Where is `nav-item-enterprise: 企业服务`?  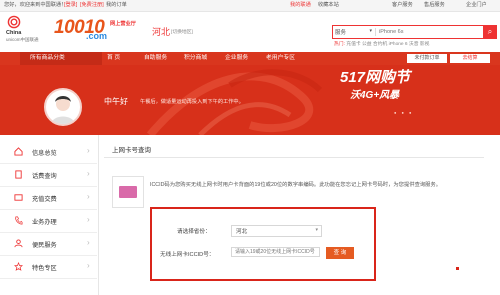 nav-item-enterprise: 企业服务 is located at coordinates (236, 58).